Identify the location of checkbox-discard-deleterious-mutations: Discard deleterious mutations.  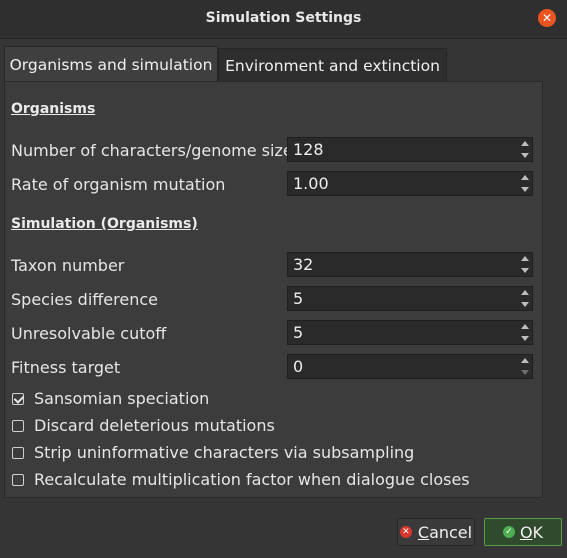
(143, 425).